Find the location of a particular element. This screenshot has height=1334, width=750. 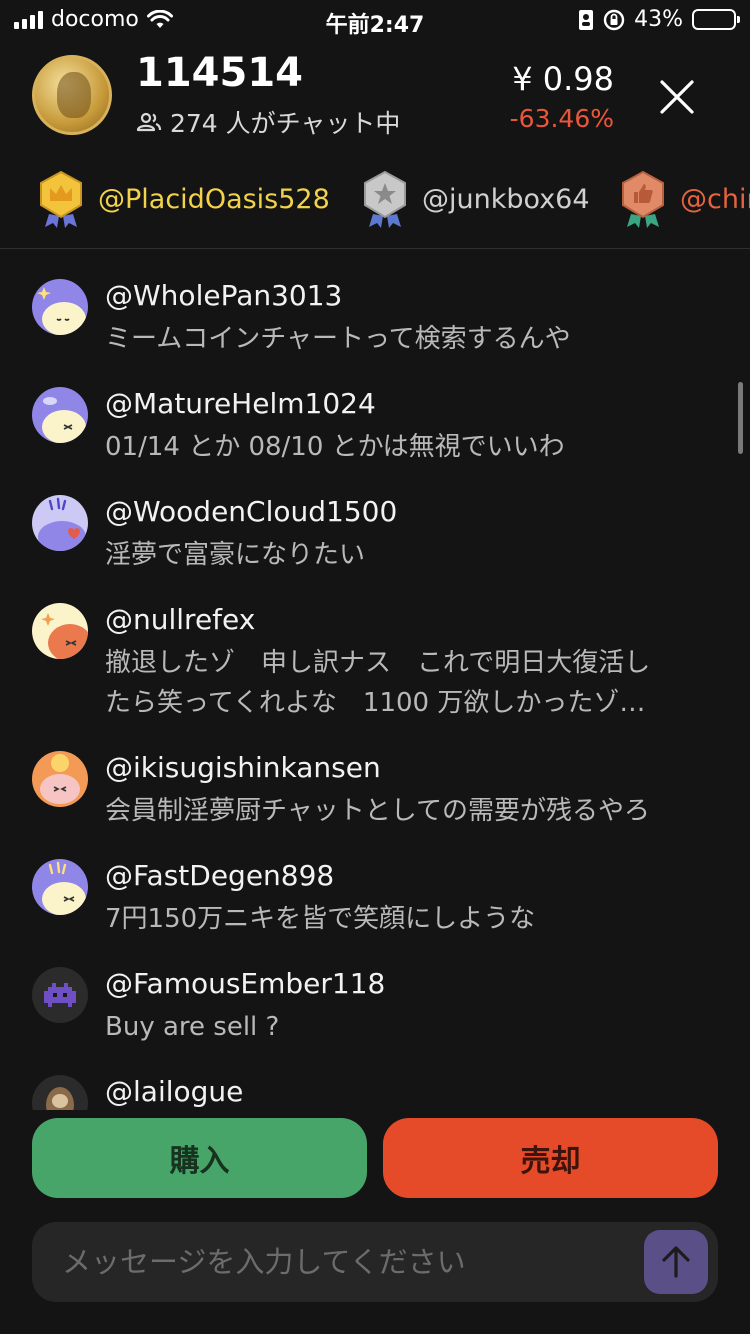

member-count: 274 人がチャット中 is located at coordinates (268, 122).